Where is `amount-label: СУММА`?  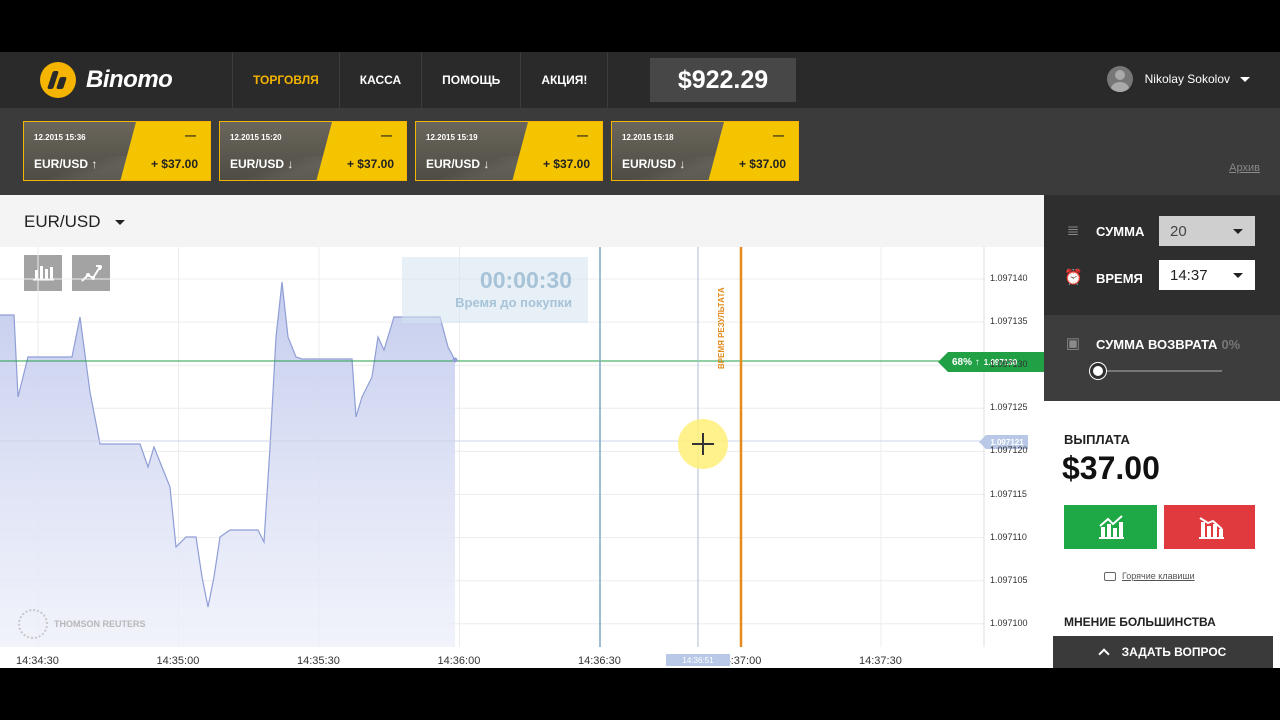 amount-label: СУММА is located at coordinates (1120, 231).